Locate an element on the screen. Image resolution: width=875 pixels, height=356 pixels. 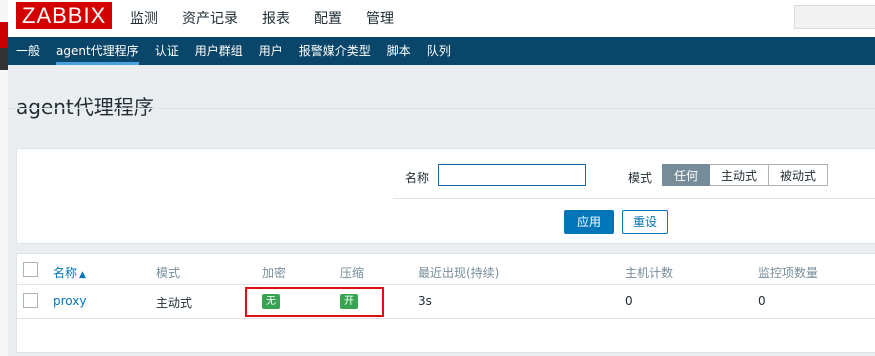
header-divider is located at coordinates (446, 284).